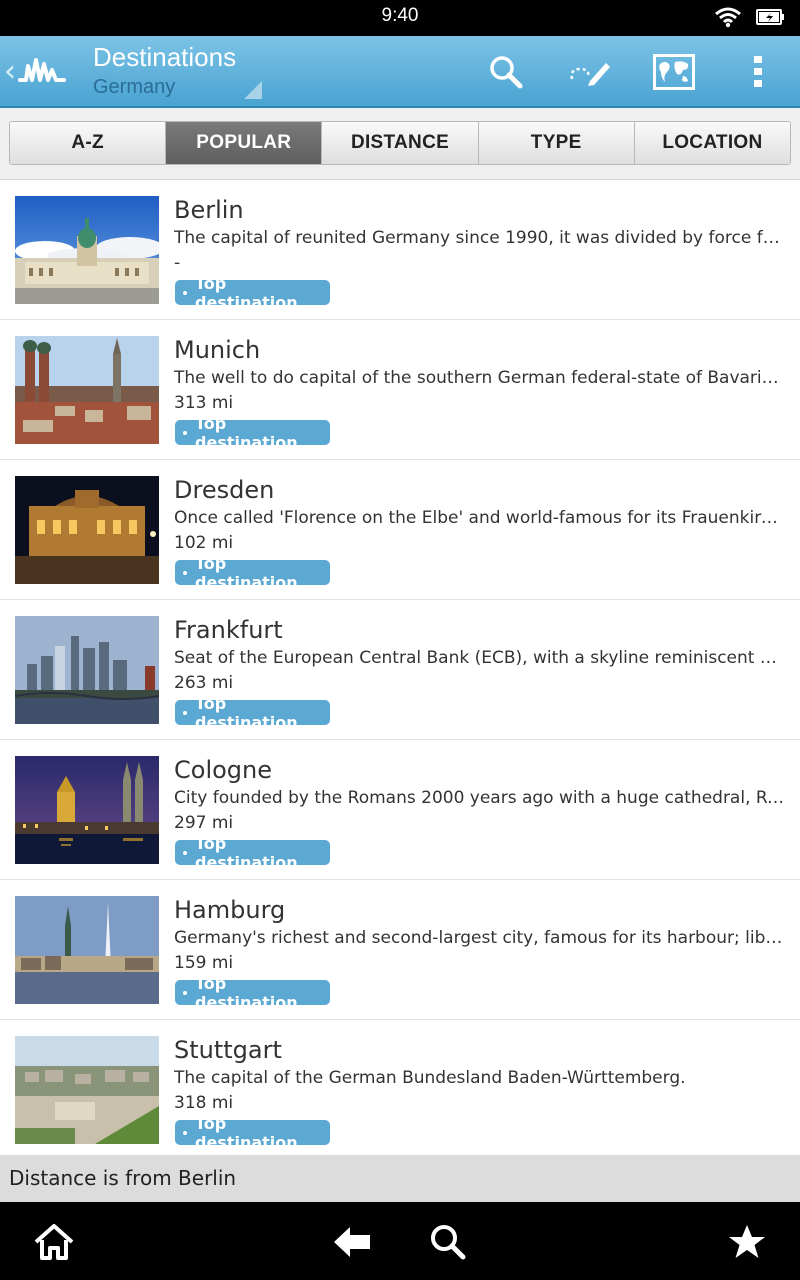 The image size is (800, 1280). What do you see at coordinates (177, 263) in the screenshot?
I see `destination-distance: -` at bounding box center [177, 263].